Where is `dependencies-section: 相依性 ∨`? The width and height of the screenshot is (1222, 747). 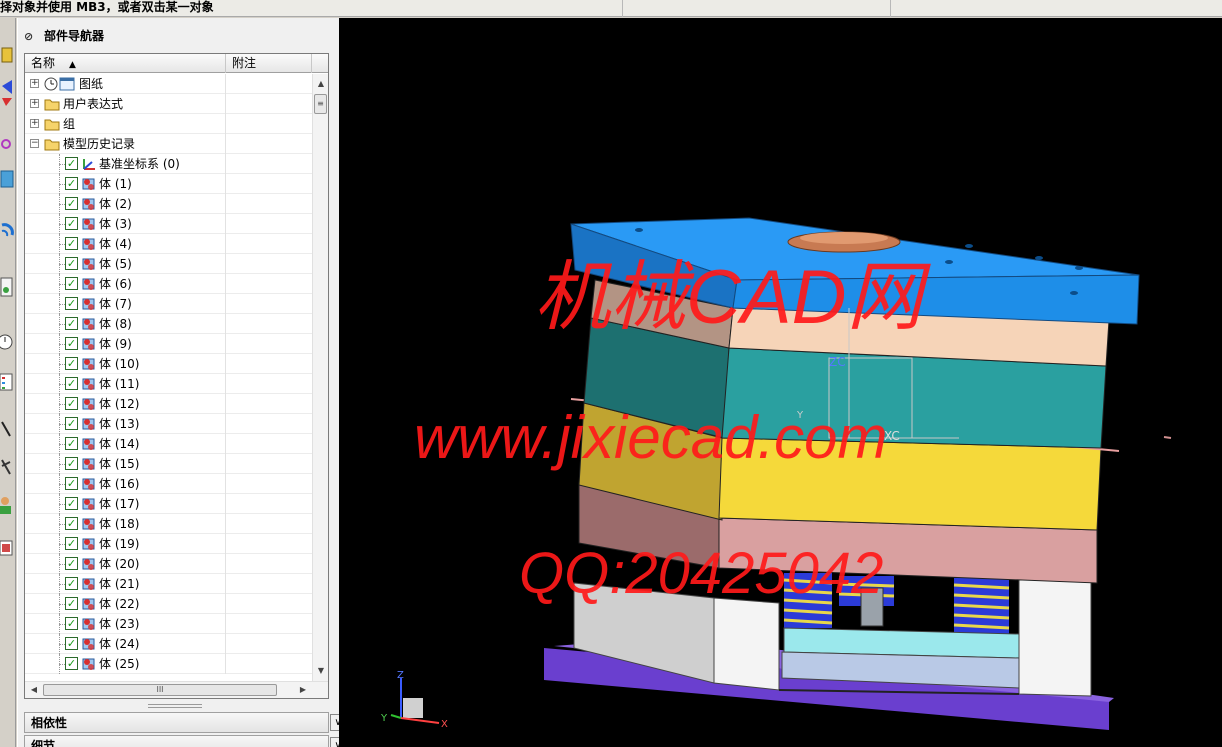
dependencies-section: 相依性 ∨ is located at coordinates (185, 722).